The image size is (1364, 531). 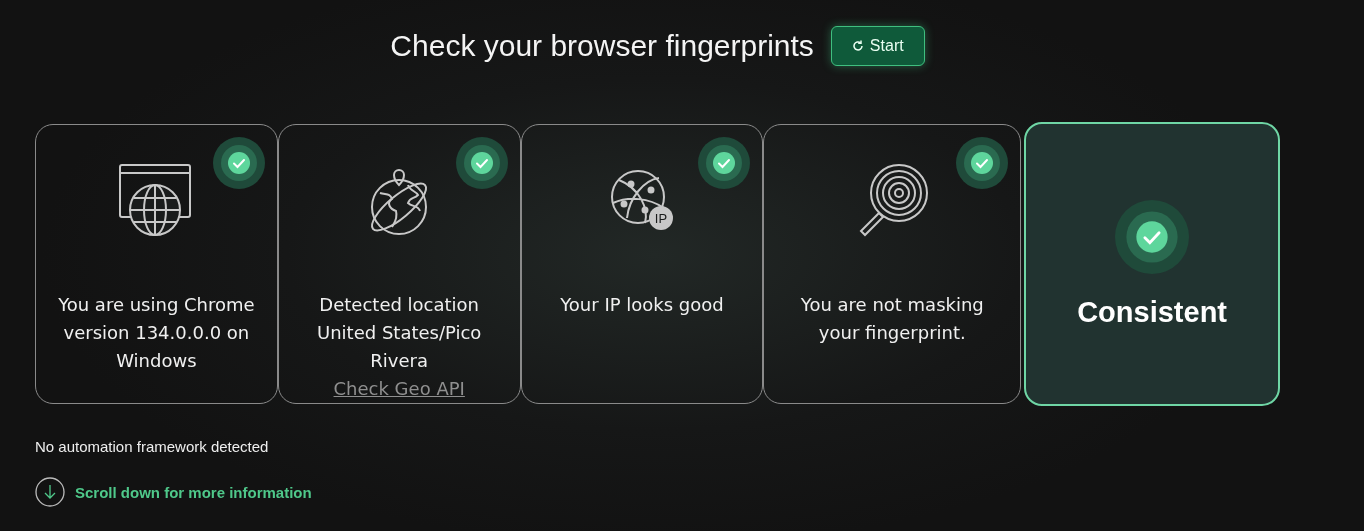 I want to click on page-title: Check your browser fingerprints, so click(x=602, y=46).